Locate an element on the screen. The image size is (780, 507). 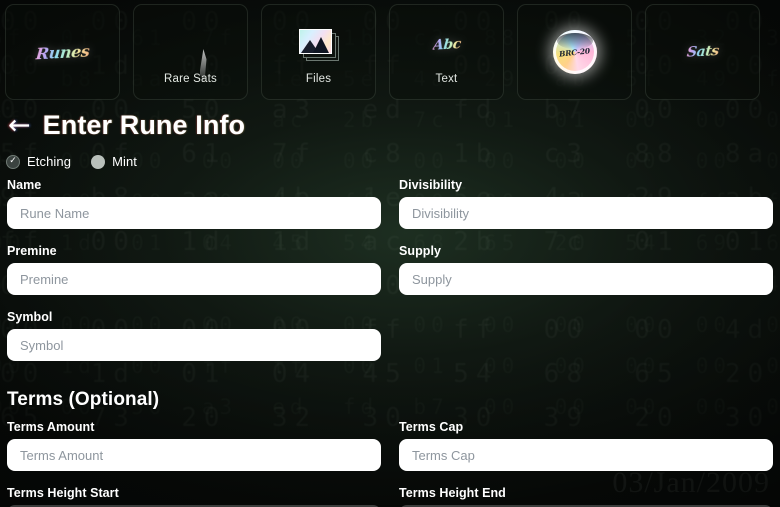
label-supply: Supply is located at coordinates (420, 251).